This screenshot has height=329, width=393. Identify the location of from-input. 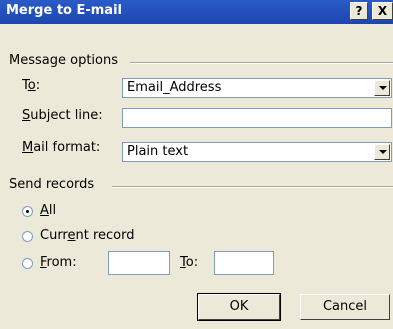
(139, 263).